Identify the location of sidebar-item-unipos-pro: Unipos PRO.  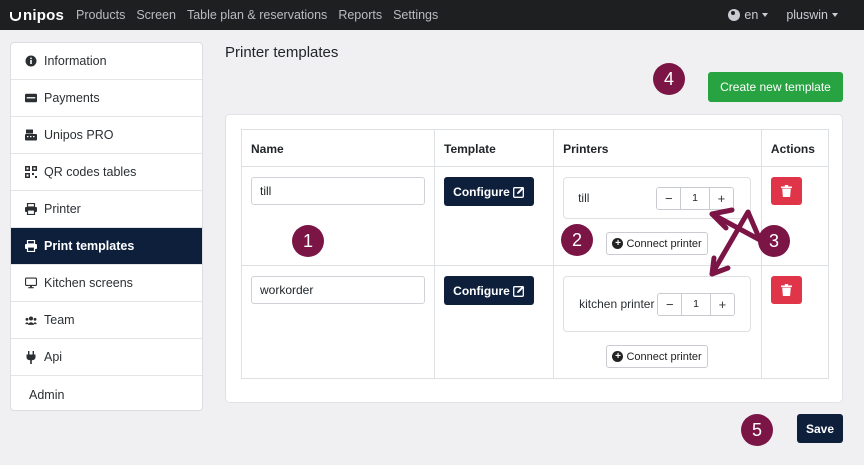
(106, 135).